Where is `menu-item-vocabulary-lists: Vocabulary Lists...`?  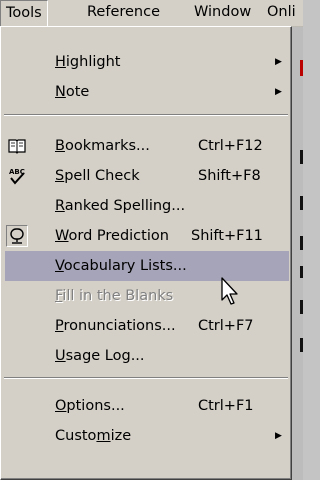
menu-item-vocabulary-lists: Vocabulary Lists... is located at coordinates (147, 266).